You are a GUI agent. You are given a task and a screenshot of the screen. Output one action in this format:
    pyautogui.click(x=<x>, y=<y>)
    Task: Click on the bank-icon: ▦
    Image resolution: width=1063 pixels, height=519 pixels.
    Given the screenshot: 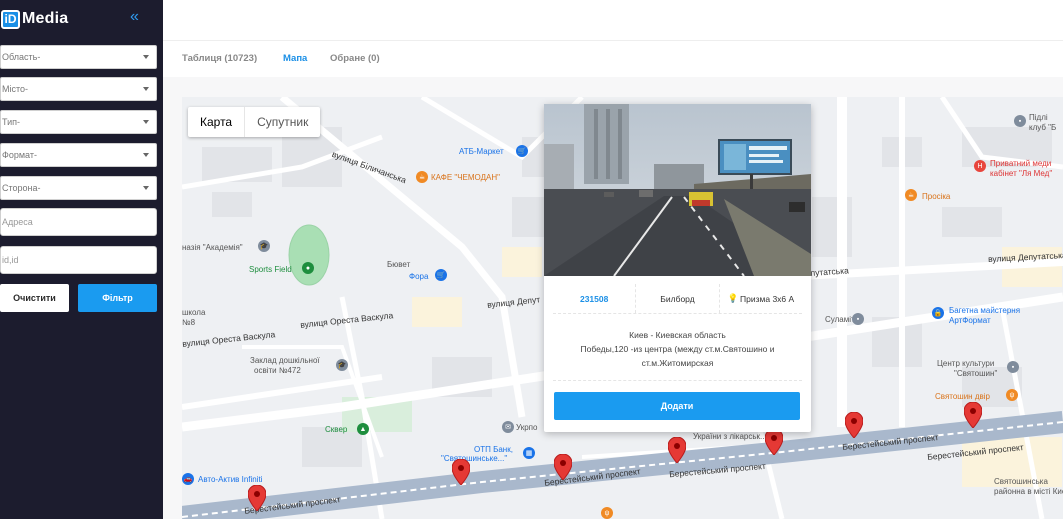 What is the action you would take?
    pyautogui.click(x=529, y=453)
    